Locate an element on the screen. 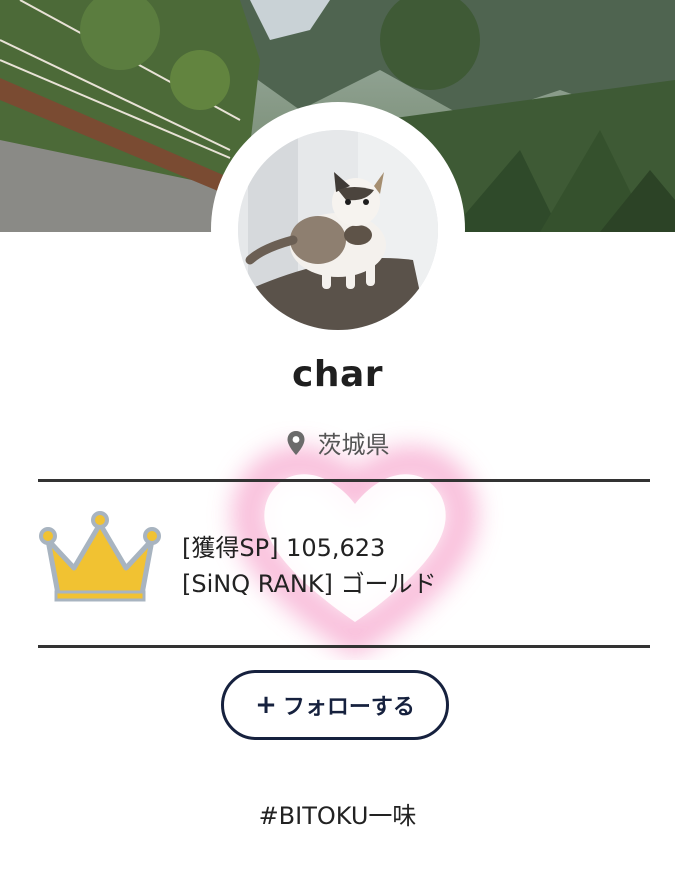 The width and height of the screenshot is (675, 871). rank-label: [SiNQ RANK] is located at coordinates (257, 584).